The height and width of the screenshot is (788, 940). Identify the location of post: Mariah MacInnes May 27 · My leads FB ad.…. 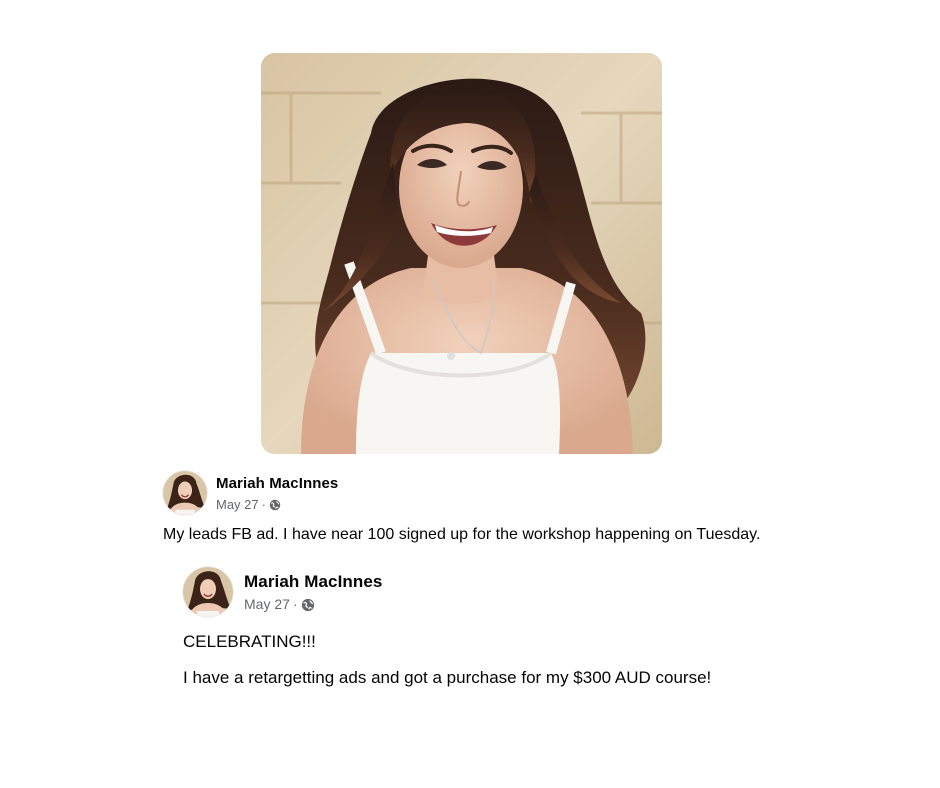
(513, 508).